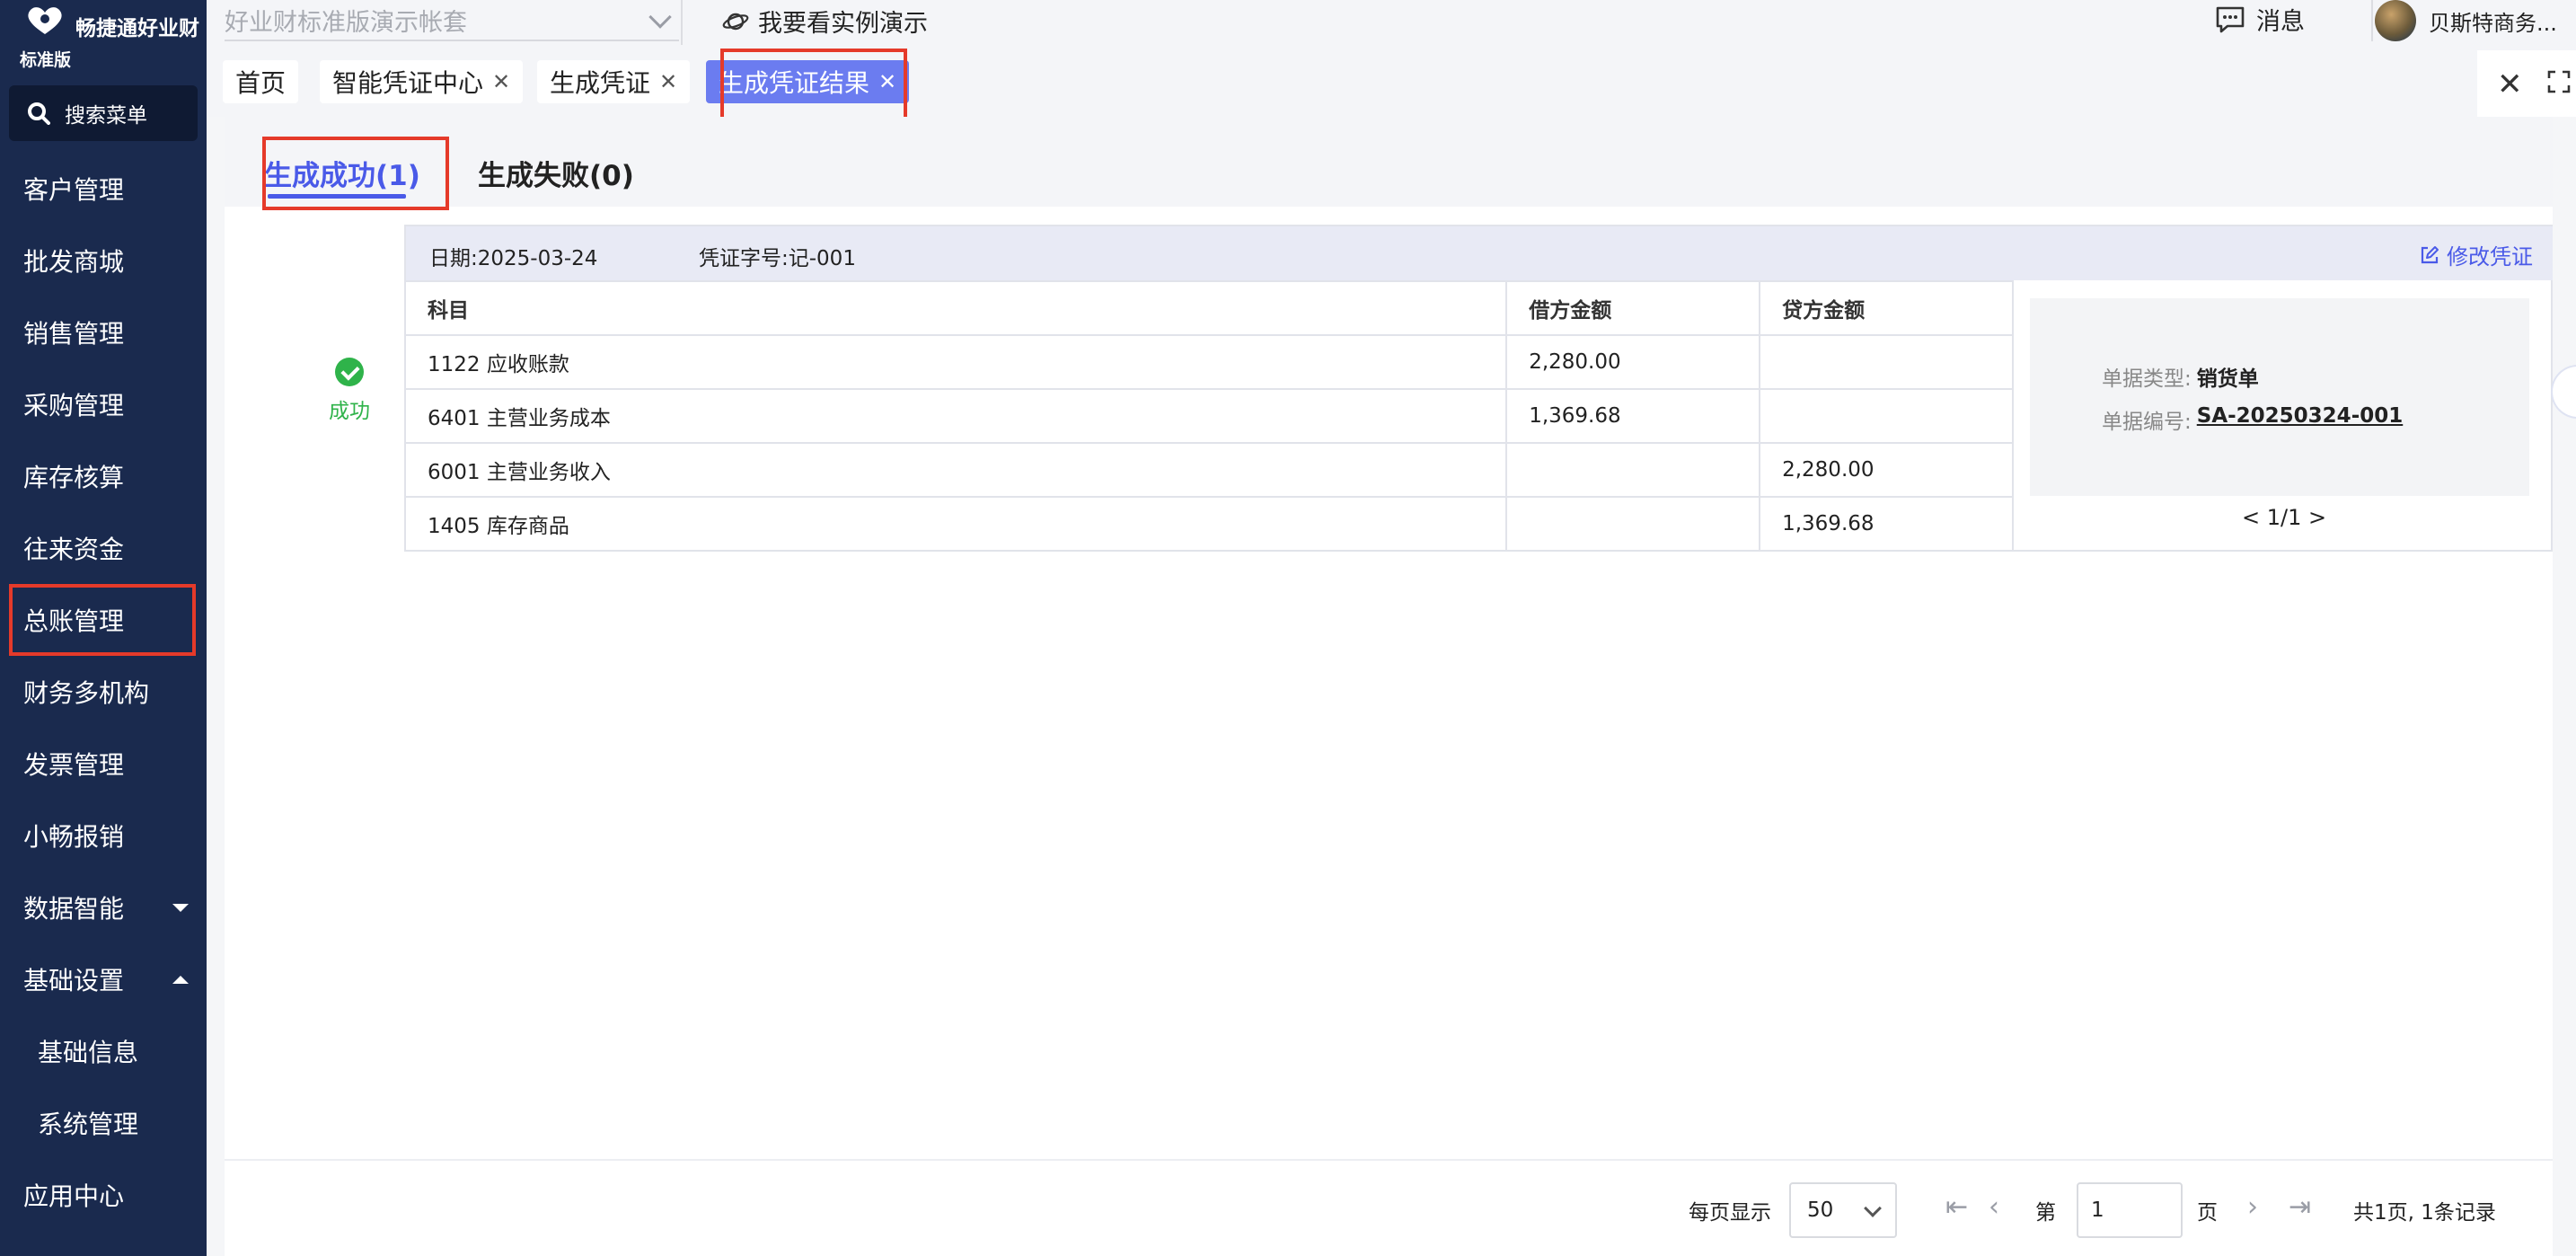 This screenshot has width=2576, height=1256. I want to click on doc-no-link: SA-20250324-001, so click(2300, 419).